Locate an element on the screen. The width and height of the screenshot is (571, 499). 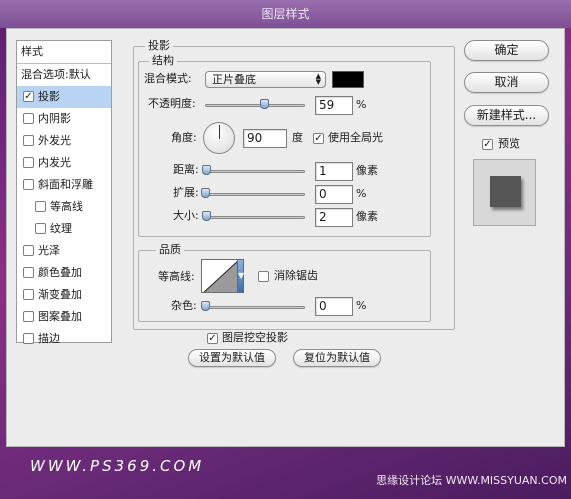
opacity-slider-track is located at coordinates (255, 105).